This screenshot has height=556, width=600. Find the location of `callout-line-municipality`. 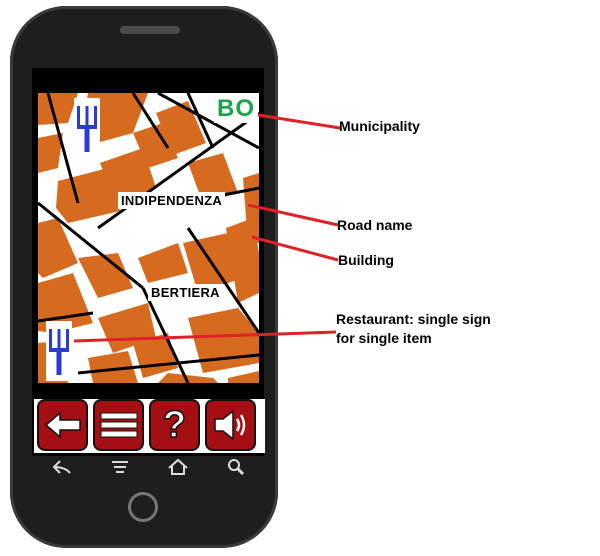

callout-line-municipality is located at coordinates (299, 121).